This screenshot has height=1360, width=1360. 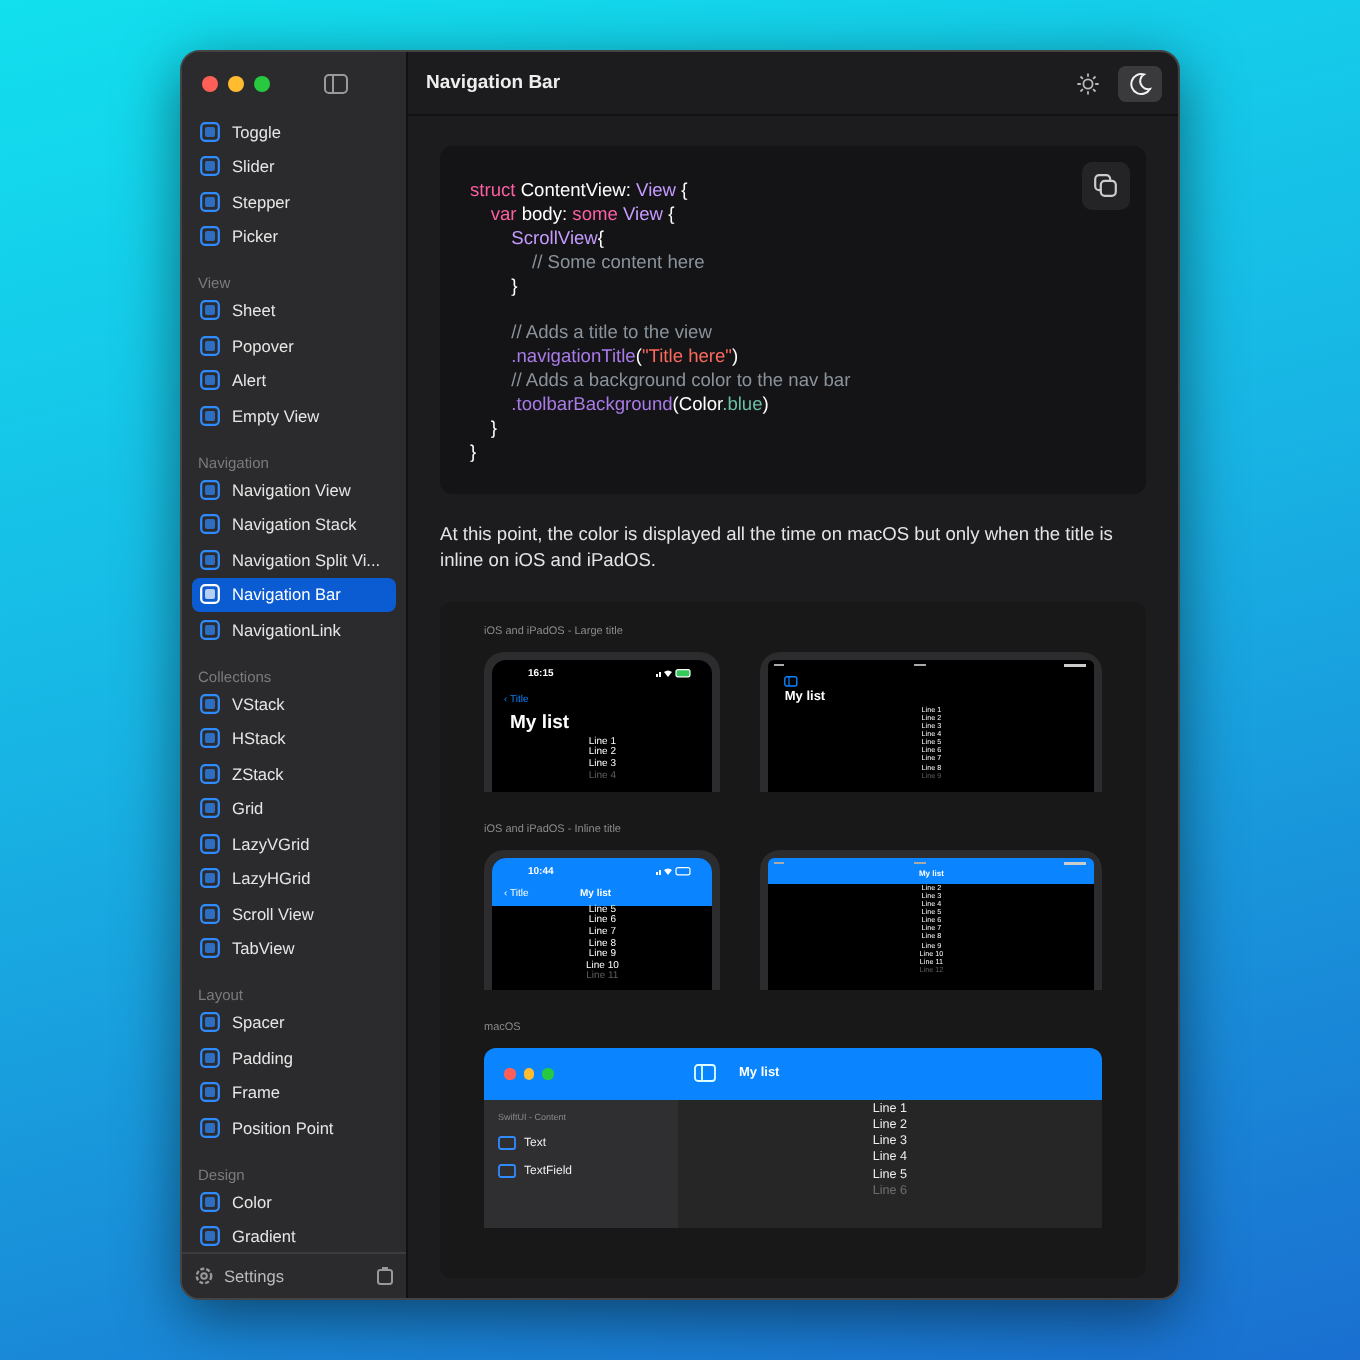 What do you see at coordinates (294, 345) in the screenshot?
I see `sidebar-item: Popover` at bounding box center [294, 345].